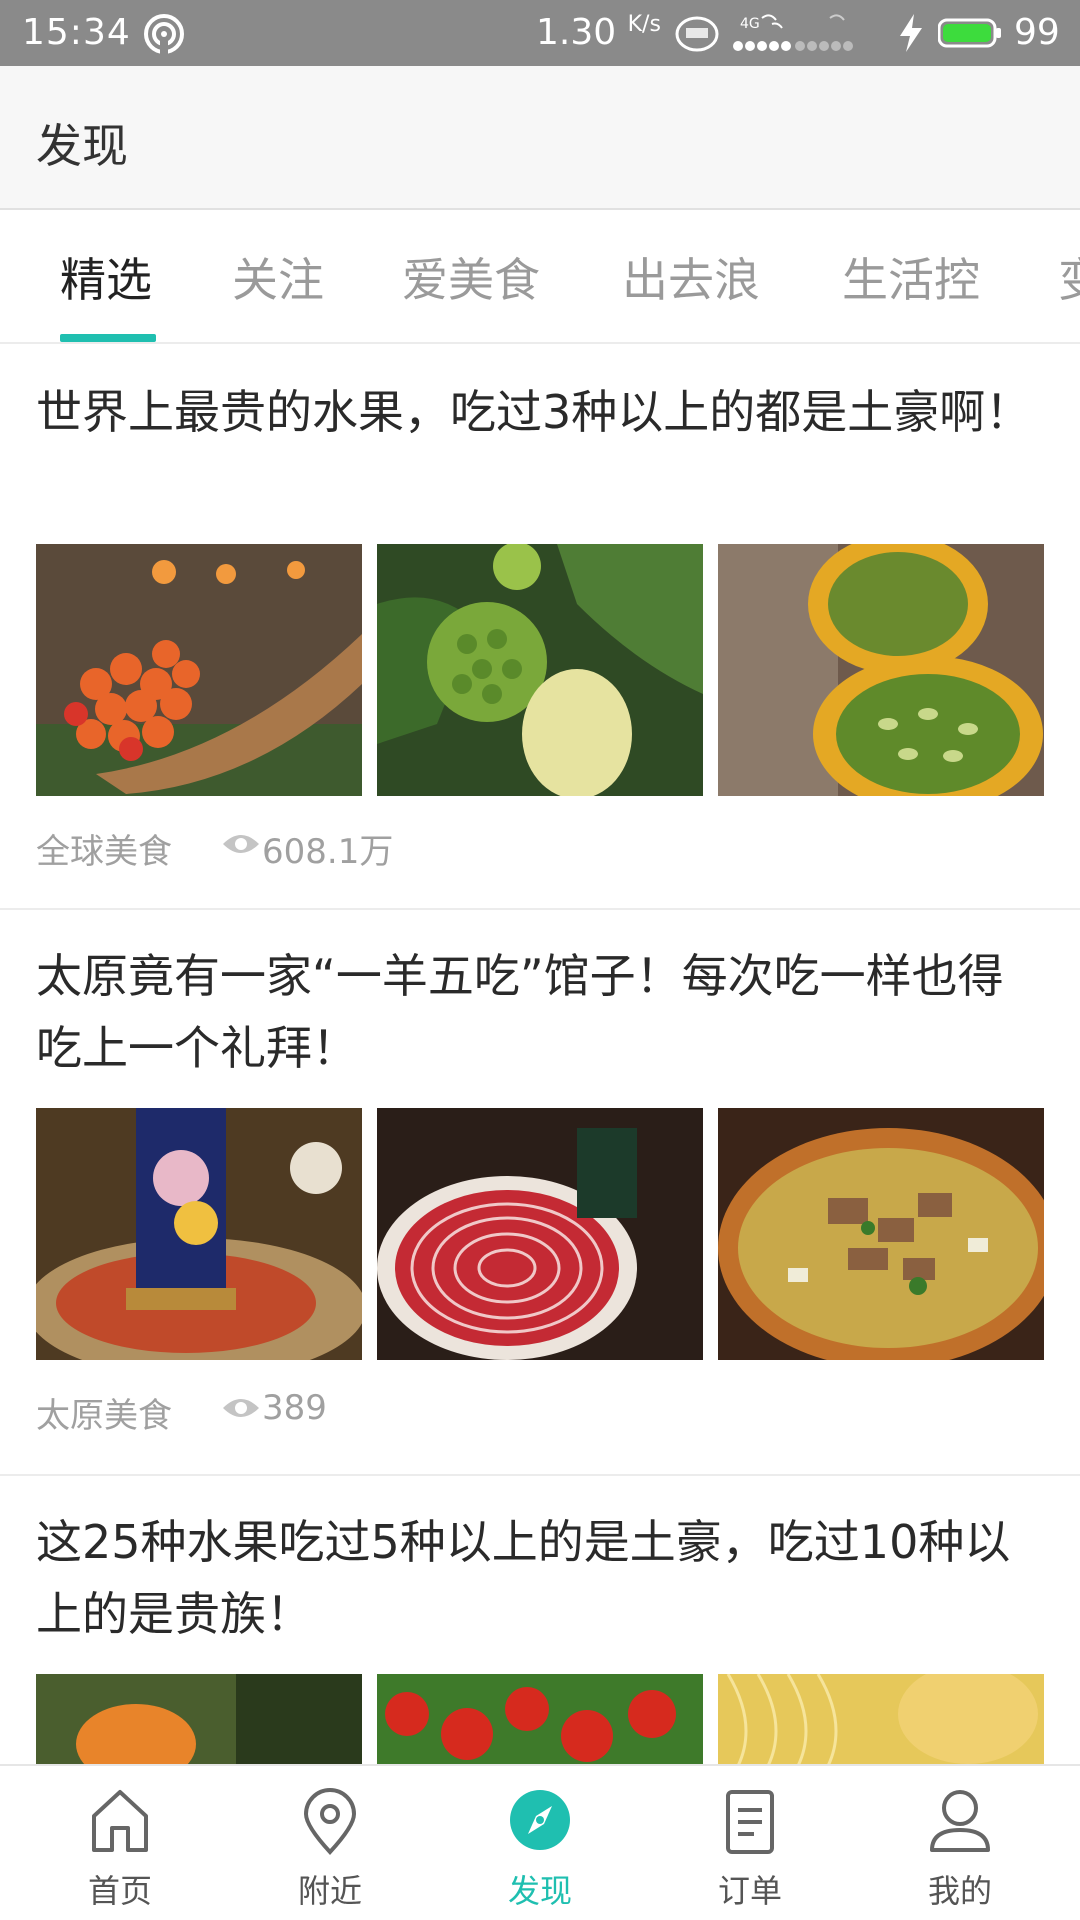  I want to click on active-tab-indicator, so click(108, 338).